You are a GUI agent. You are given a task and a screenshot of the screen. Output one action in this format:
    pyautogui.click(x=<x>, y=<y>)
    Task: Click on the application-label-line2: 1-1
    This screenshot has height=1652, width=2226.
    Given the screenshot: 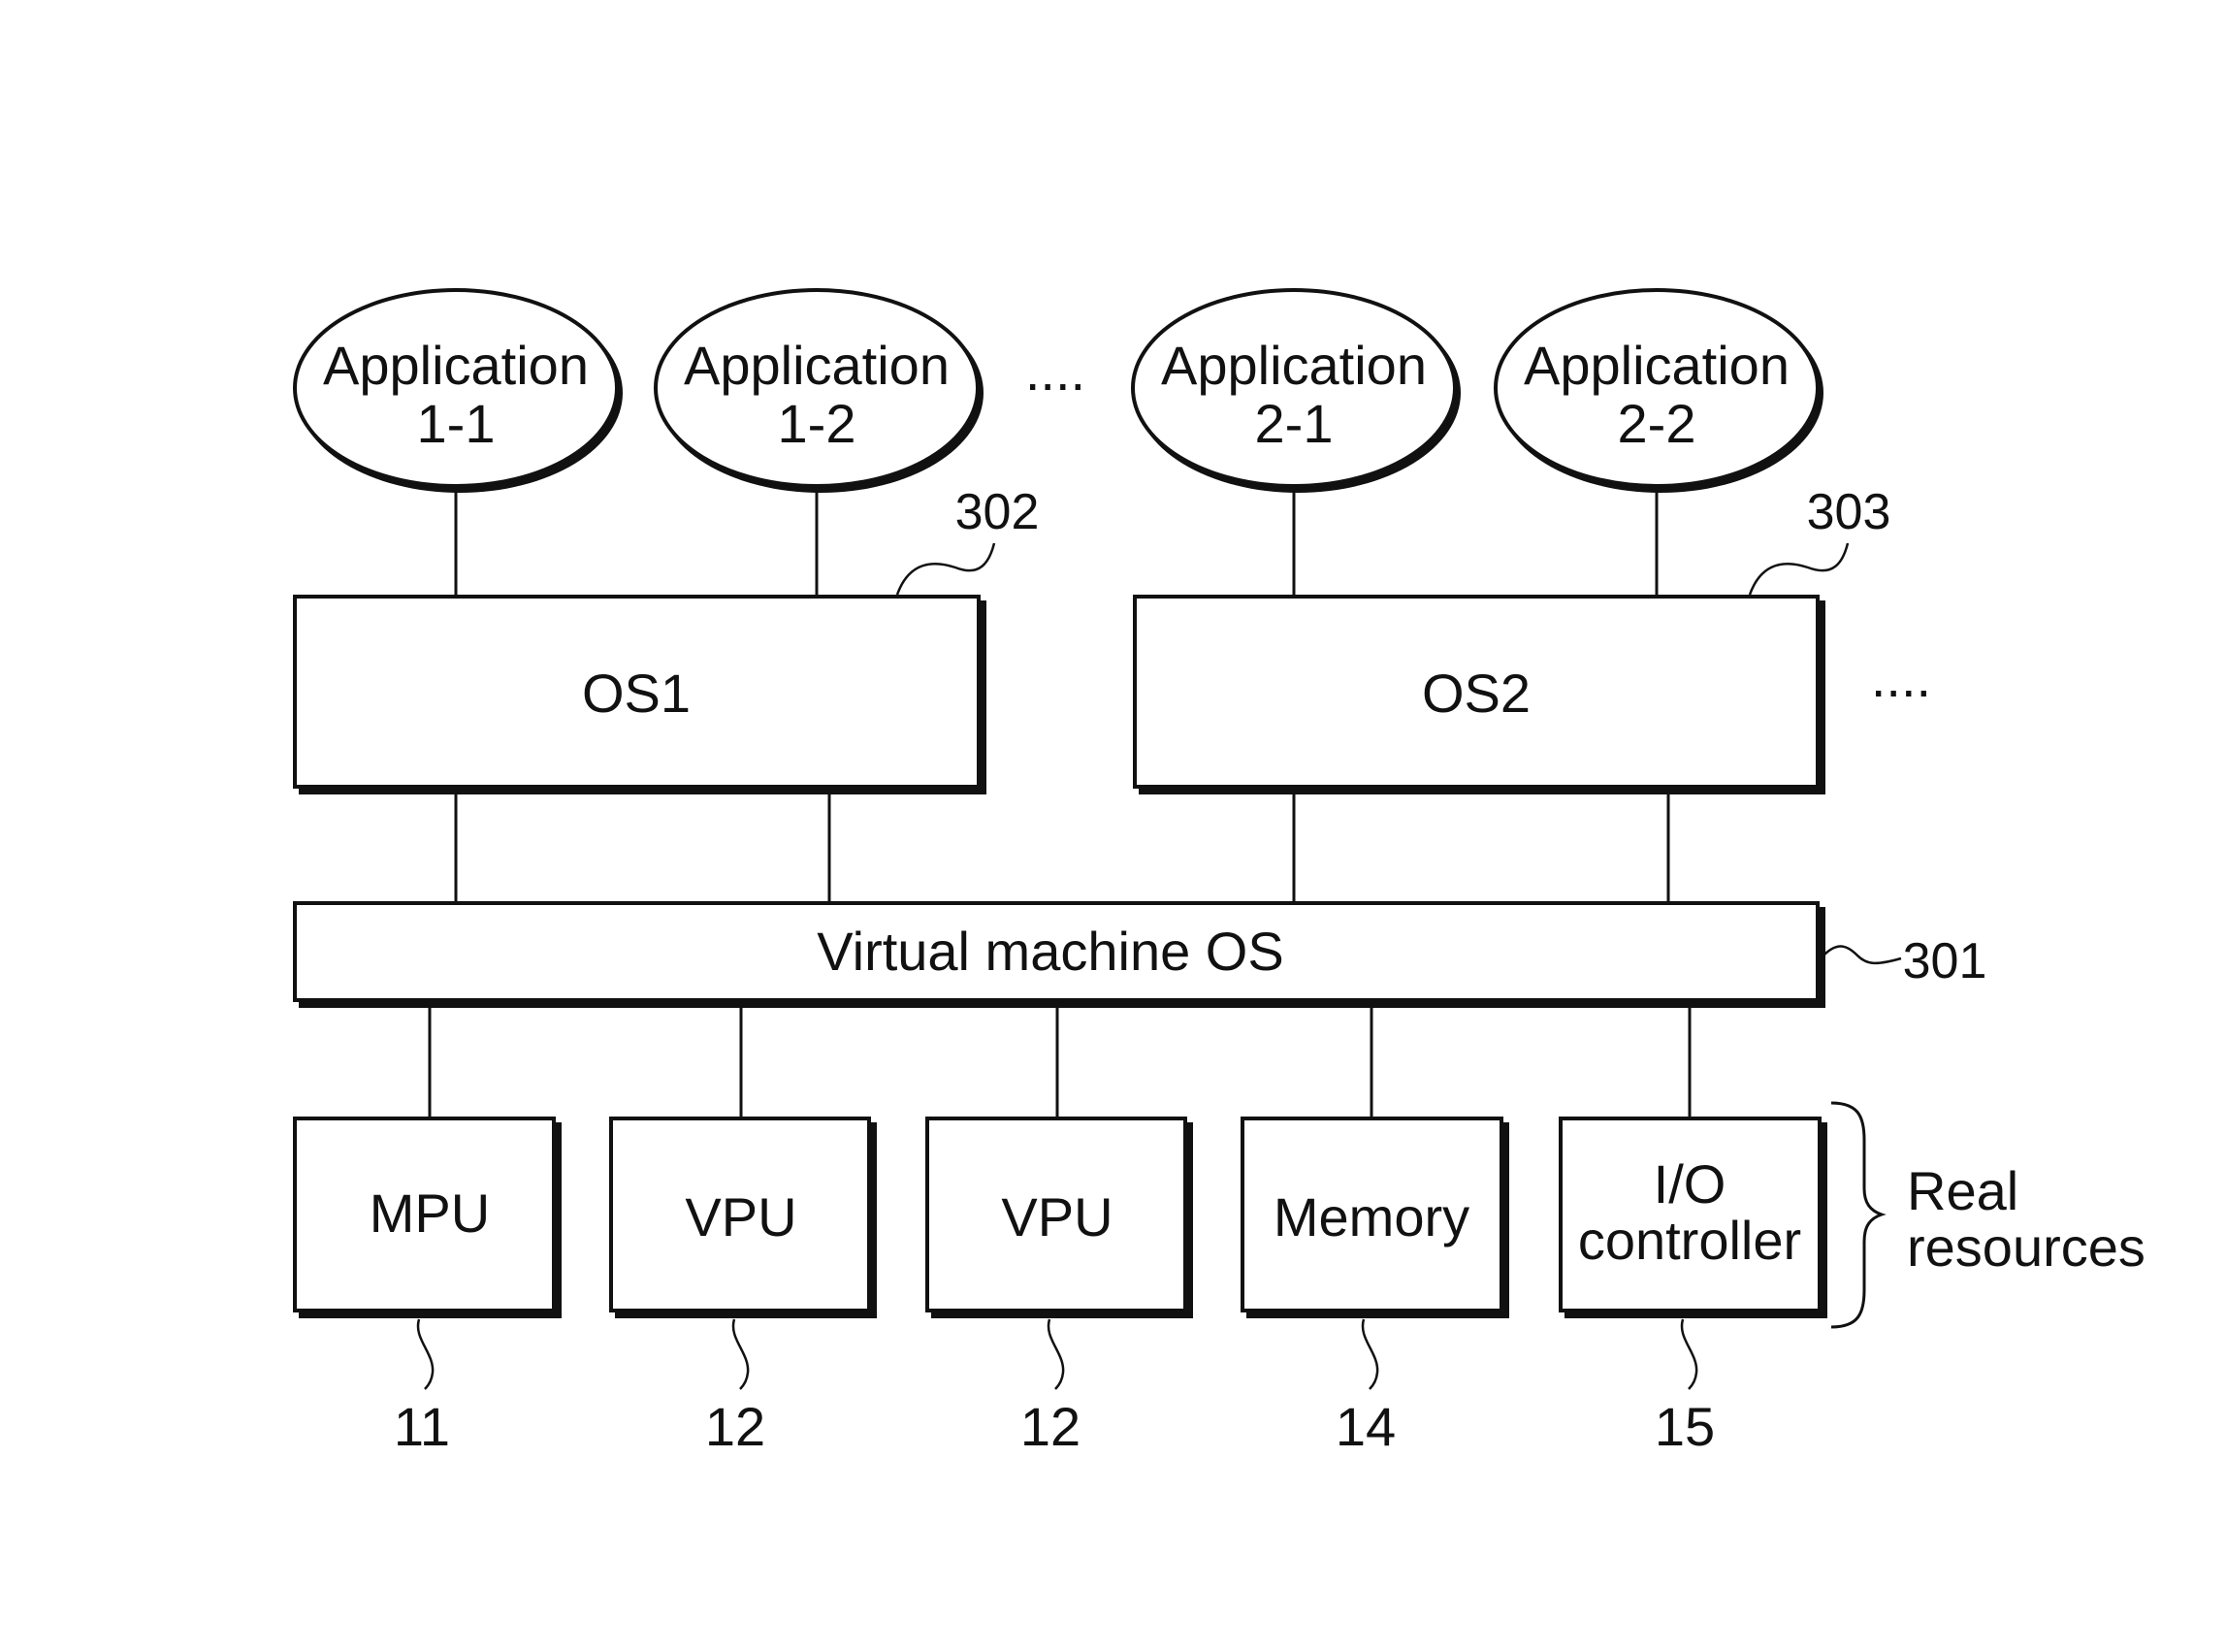 What is the action you would take?
    pyautogui.click(x=456, y=424)
    